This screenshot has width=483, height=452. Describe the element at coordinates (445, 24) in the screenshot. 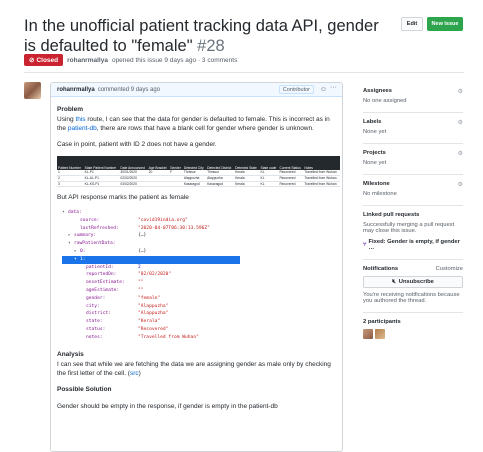

I see `new-issue-button: New issue` at that location.